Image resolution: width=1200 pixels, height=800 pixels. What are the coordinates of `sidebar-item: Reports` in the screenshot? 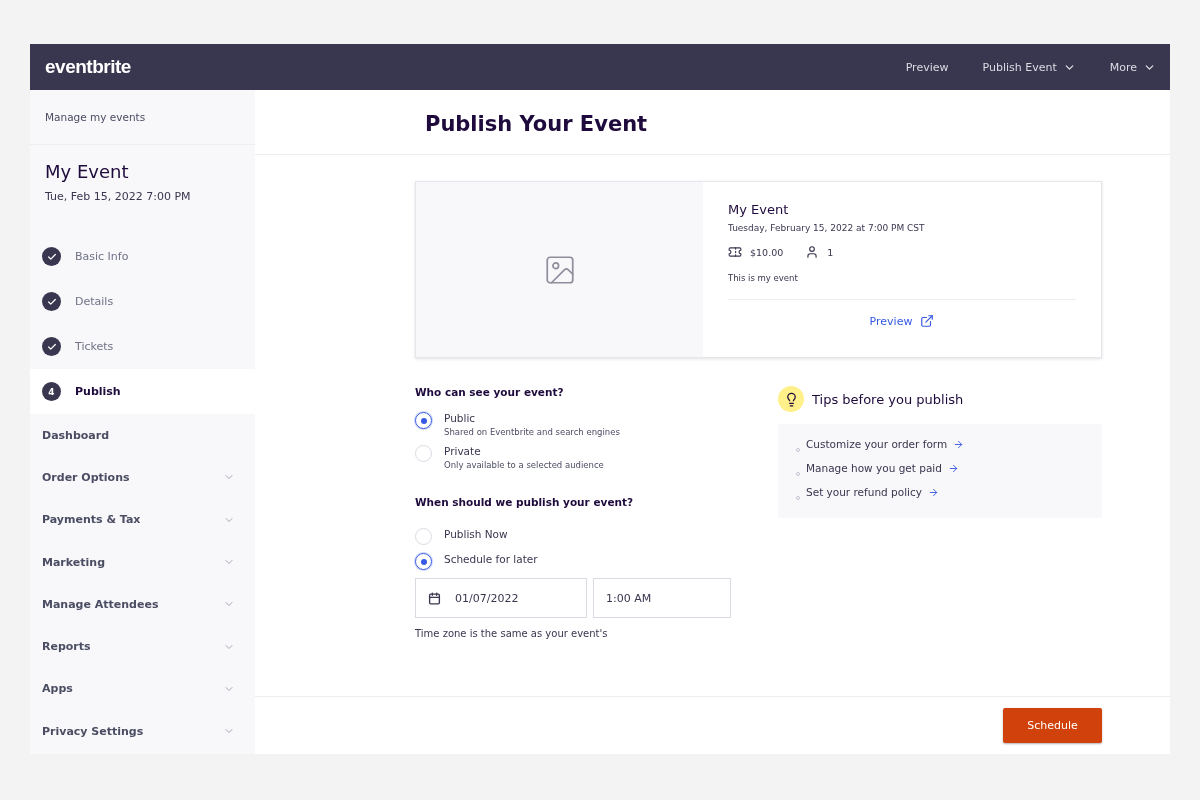 It's located at (142, 646).